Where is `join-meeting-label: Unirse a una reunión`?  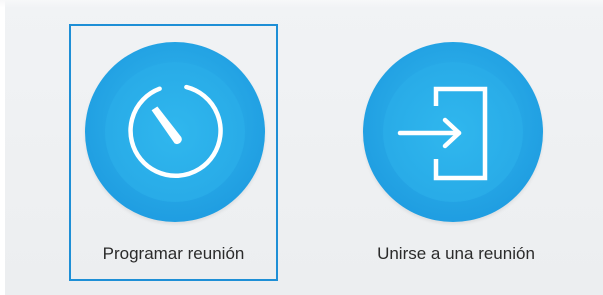
join-meeting-label: Unirse a una reunión is located at coordinates (456, 253).